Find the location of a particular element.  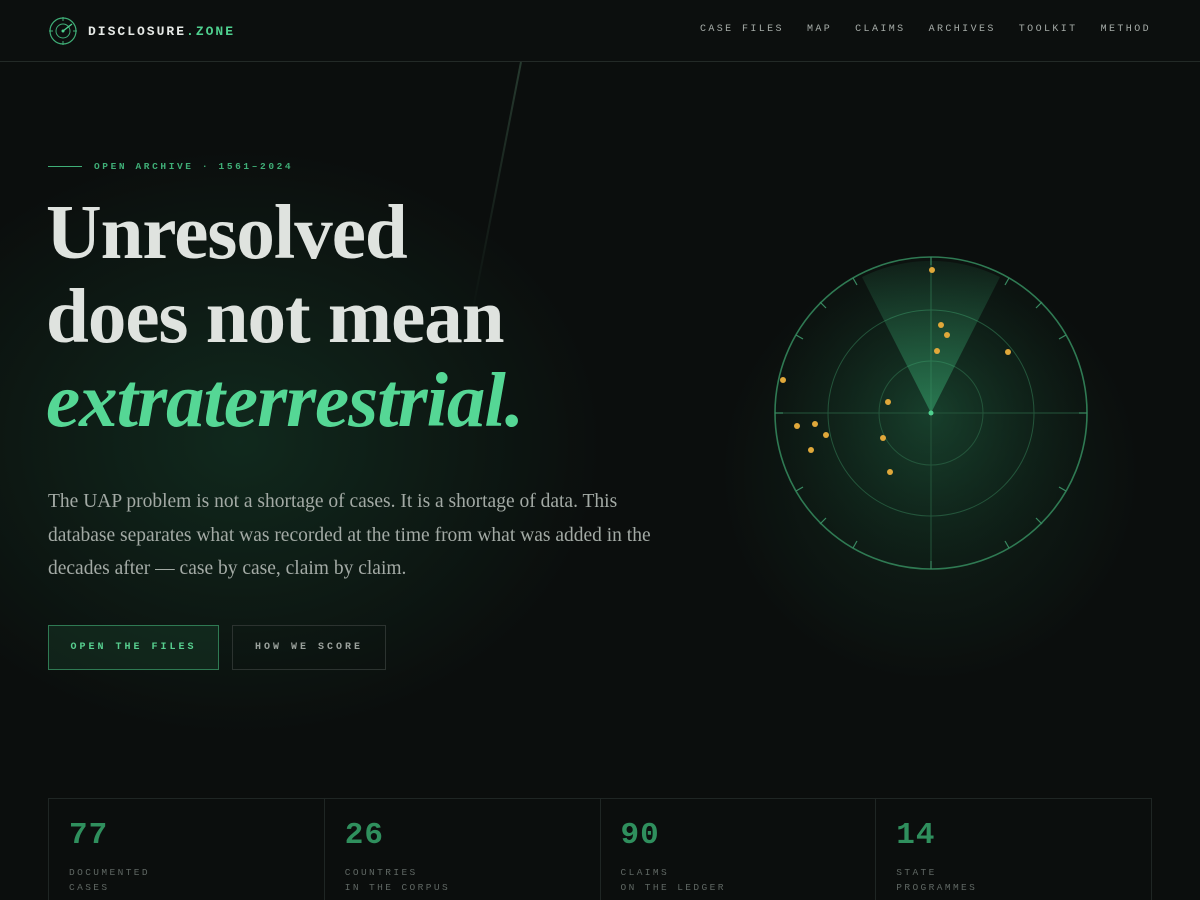

nav-archives: ARCHIVES is located at coordinates (962, 29).